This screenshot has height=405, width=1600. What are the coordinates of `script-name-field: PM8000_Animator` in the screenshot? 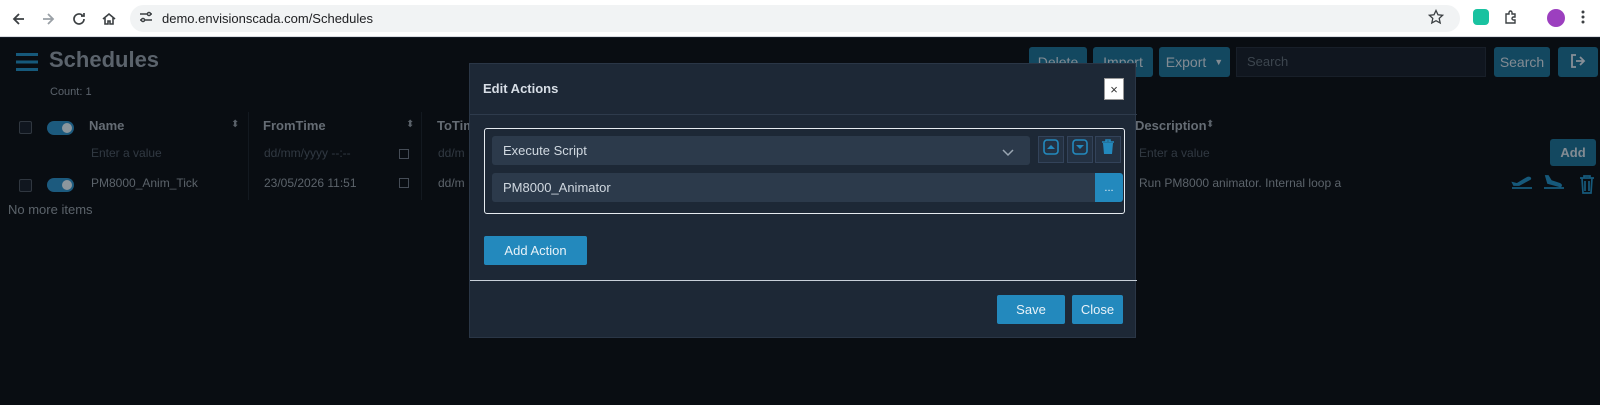 It's located at (793, 187).